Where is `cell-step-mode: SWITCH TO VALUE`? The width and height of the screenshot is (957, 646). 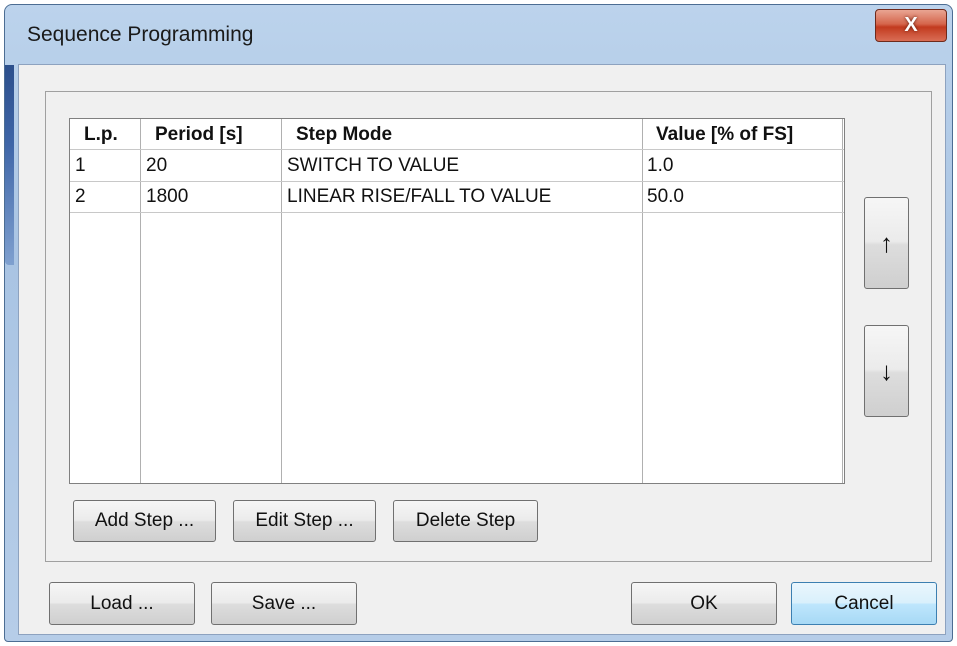 cell-step-mode: SWITCH TO VALUE is located at coordinates (373, 165).